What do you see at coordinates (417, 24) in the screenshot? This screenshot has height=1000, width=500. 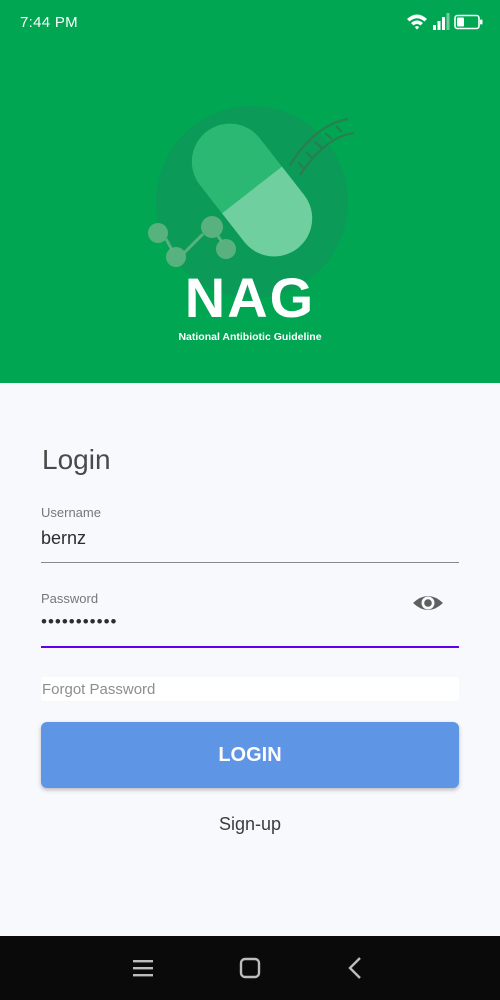 I see `wifi-icon` at bounding box center [417, 24].